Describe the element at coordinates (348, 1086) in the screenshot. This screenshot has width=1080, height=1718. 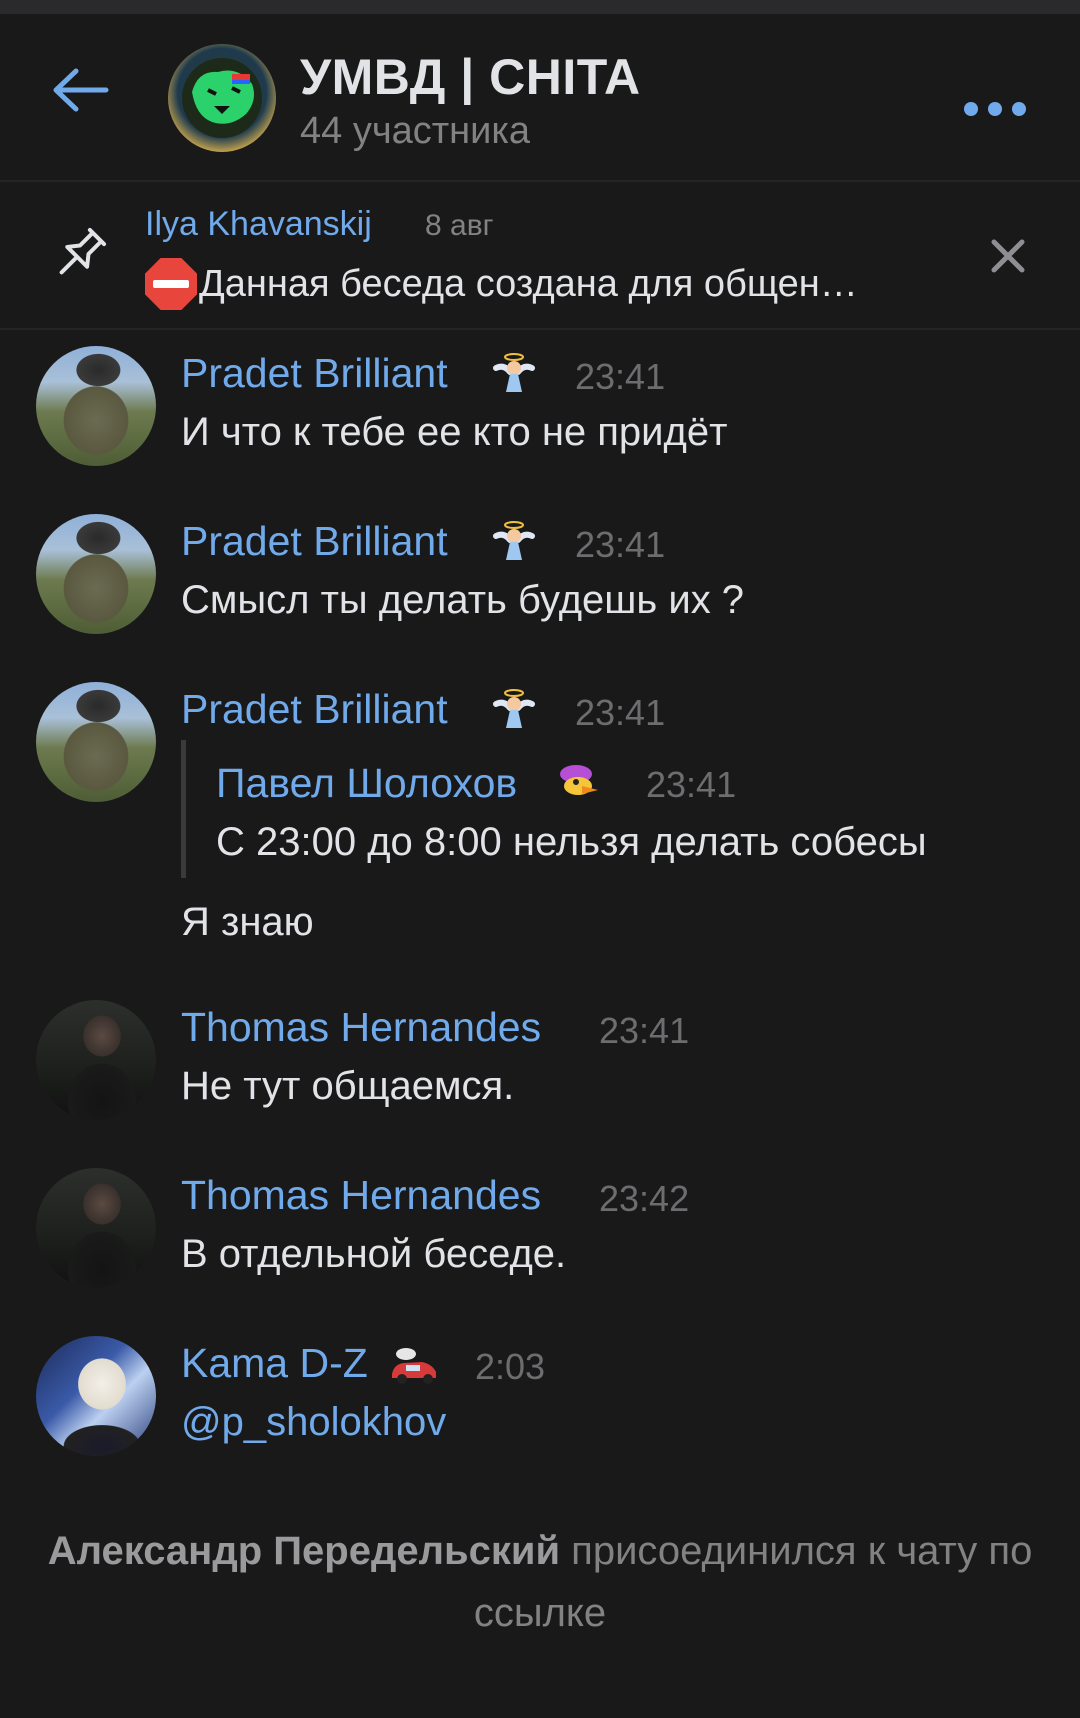
I see `message-text: Не тут общаемся.` at that location.